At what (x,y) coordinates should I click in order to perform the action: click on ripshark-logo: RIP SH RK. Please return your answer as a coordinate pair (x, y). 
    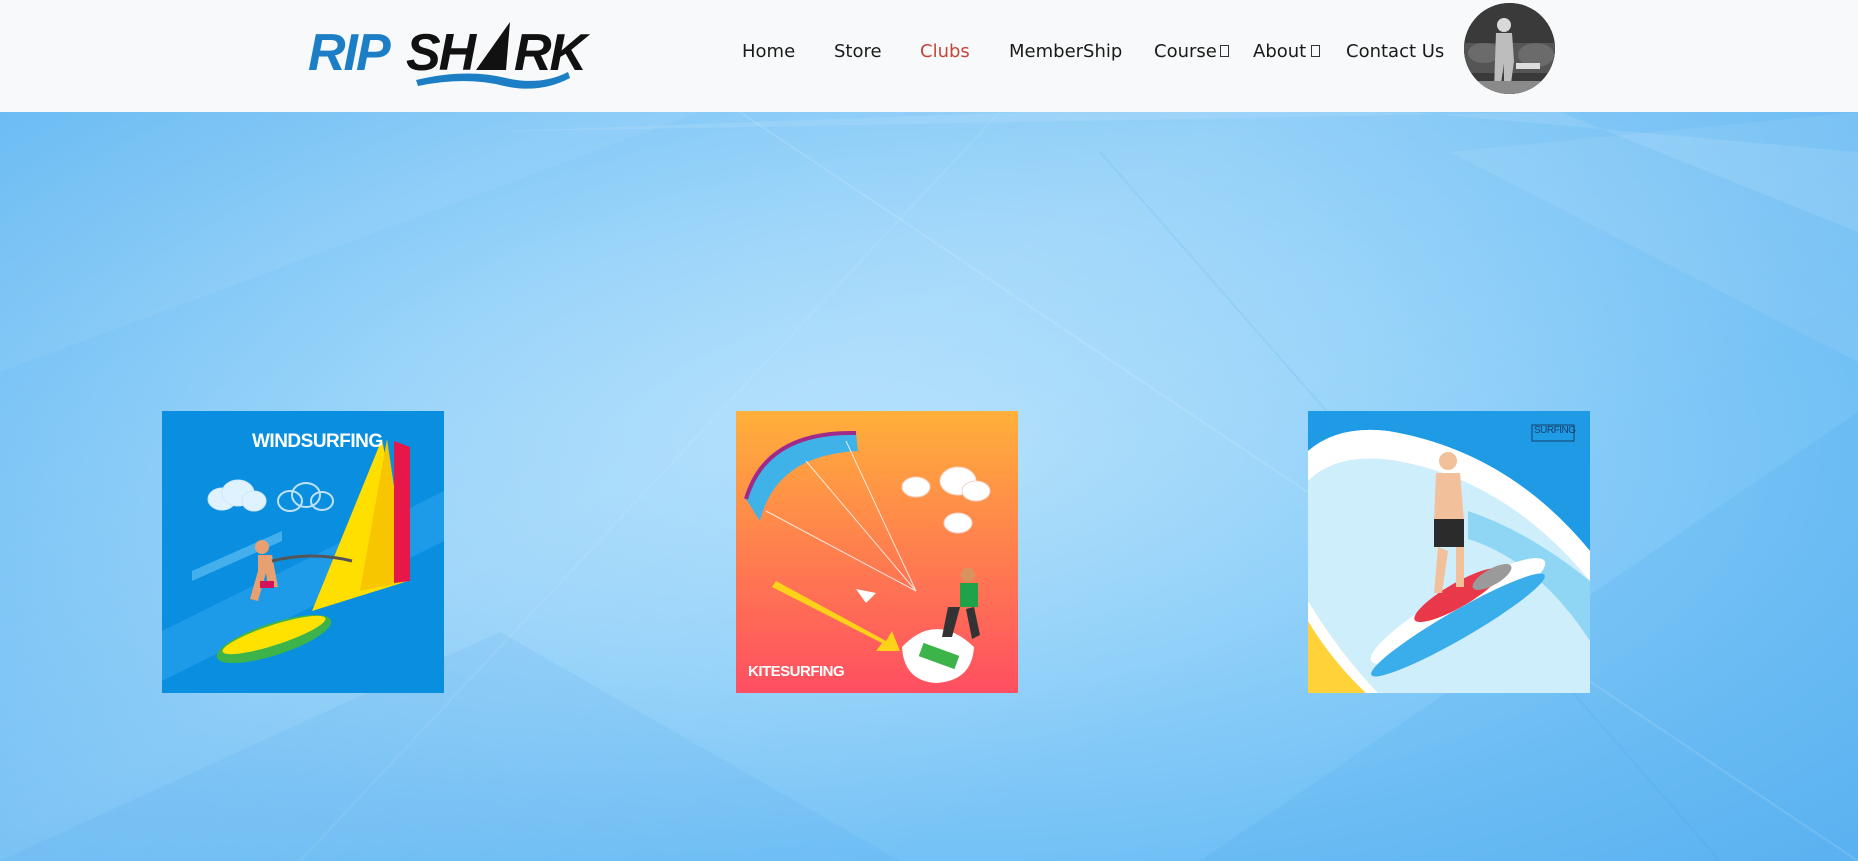
    Looking at the image, I should click on (454, 55).